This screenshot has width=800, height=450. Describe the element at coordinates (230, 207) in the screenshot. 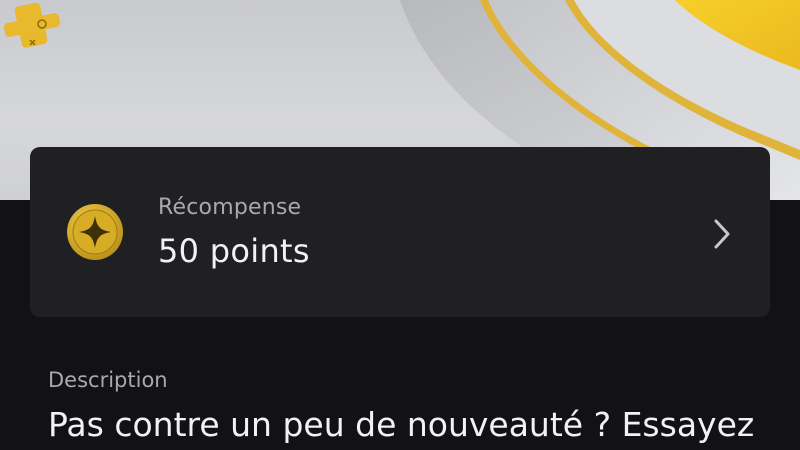

I see `reward-label: Récompense` at that location.